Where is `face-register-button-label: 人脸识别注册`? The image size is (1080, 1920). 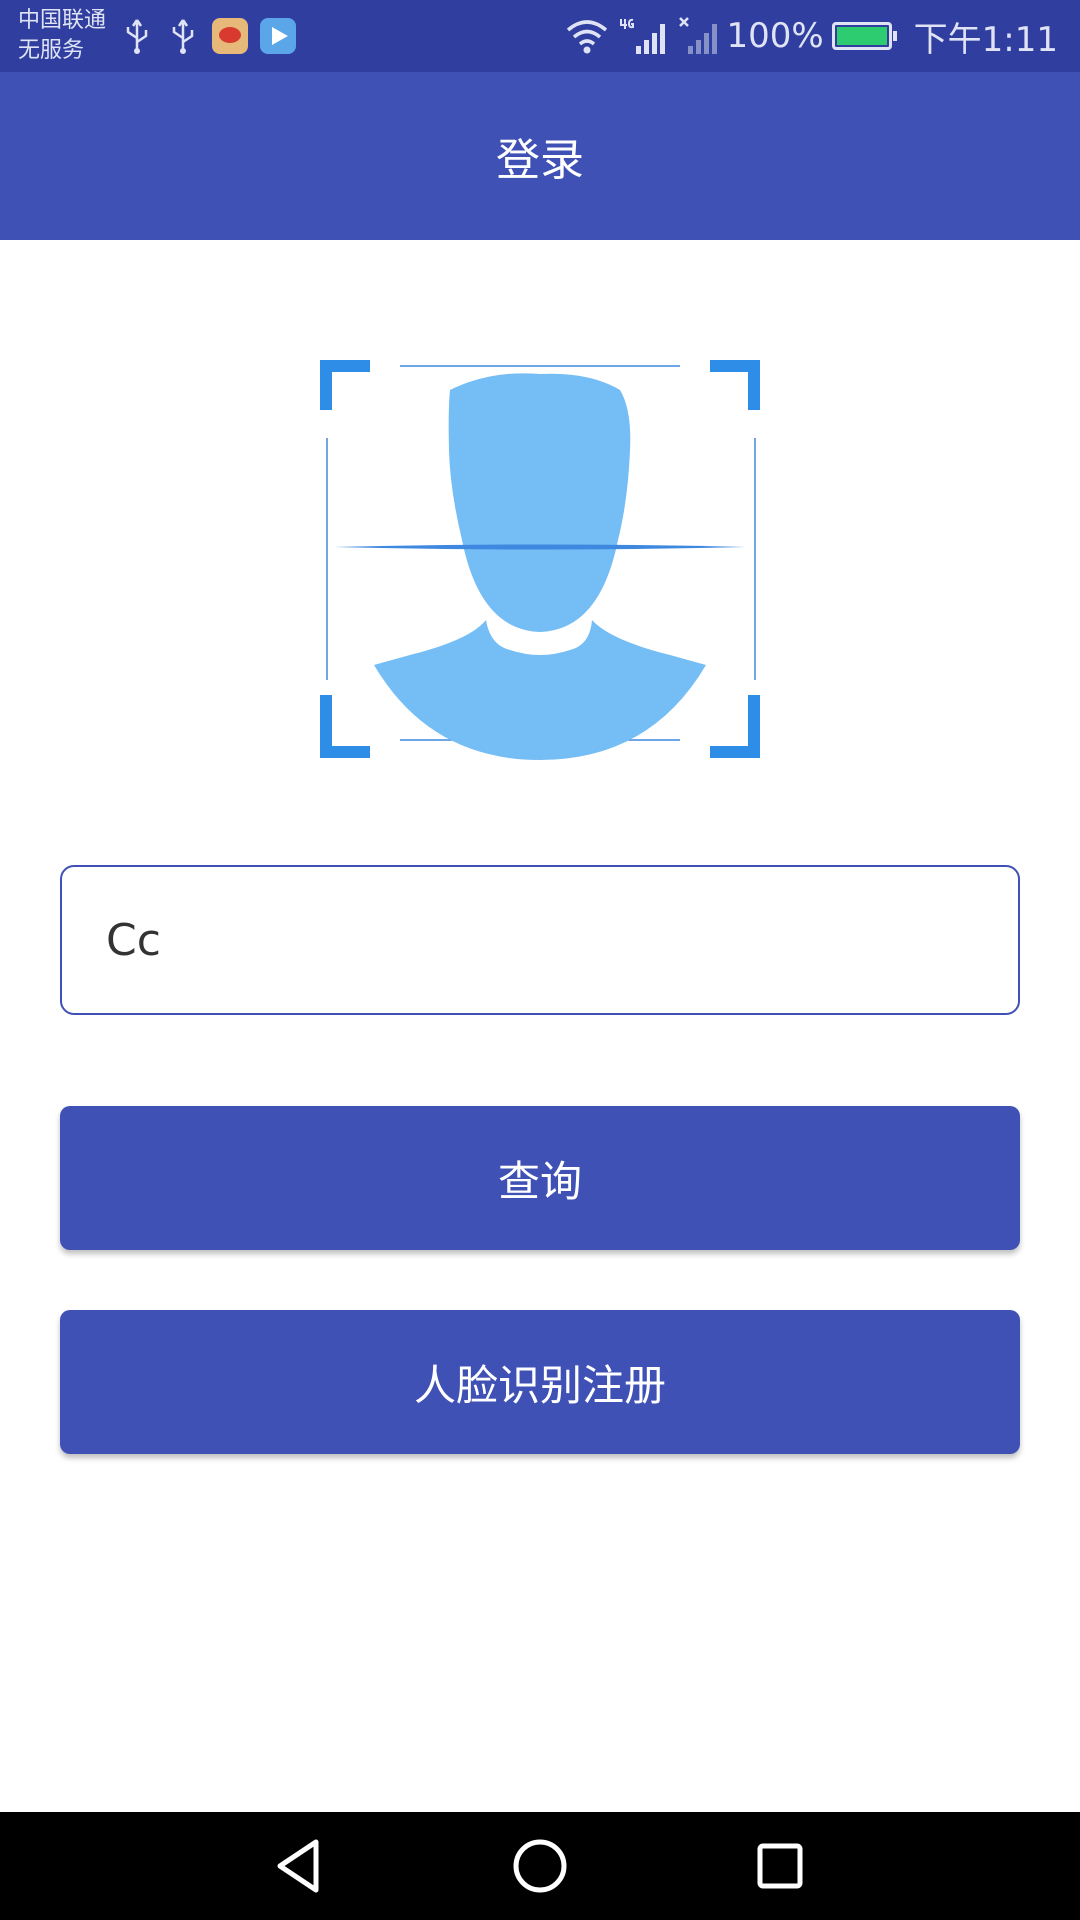 face-register-button-label: 人脸识别注册 is located at coordinates (539, 1385).